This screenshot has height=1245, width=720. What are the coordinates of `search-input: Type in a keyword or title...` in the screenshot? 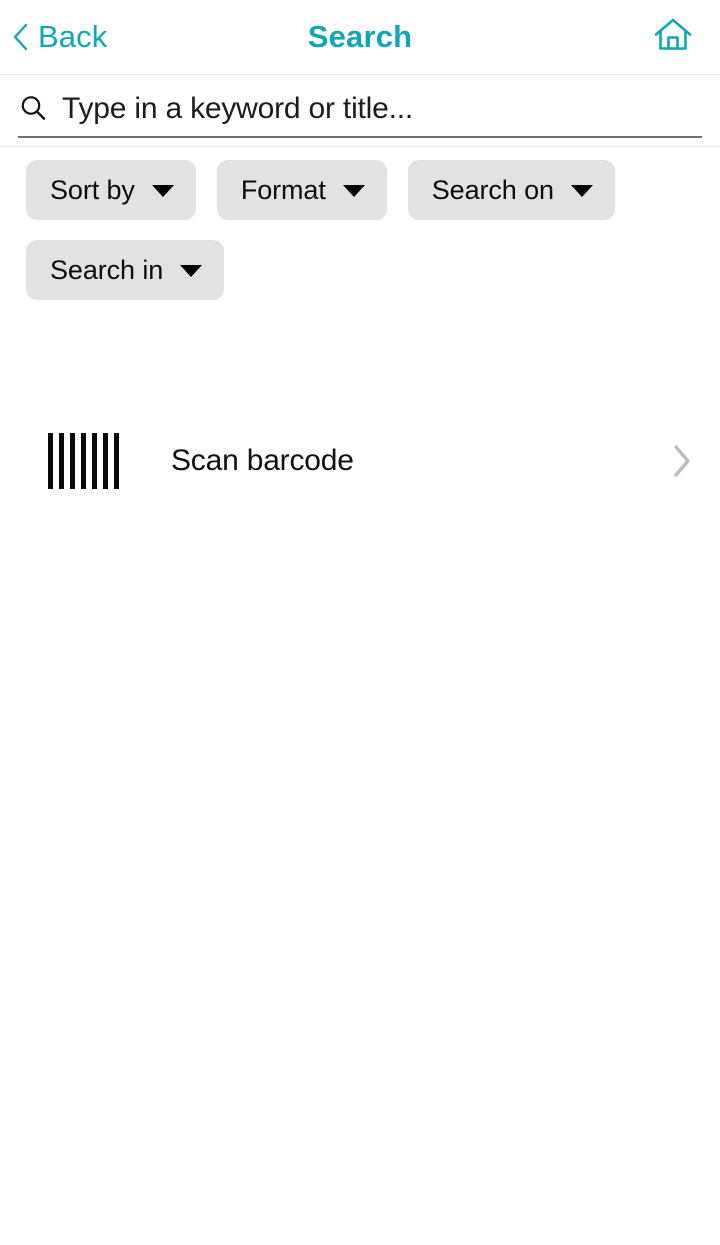 It's located at (360, 109).